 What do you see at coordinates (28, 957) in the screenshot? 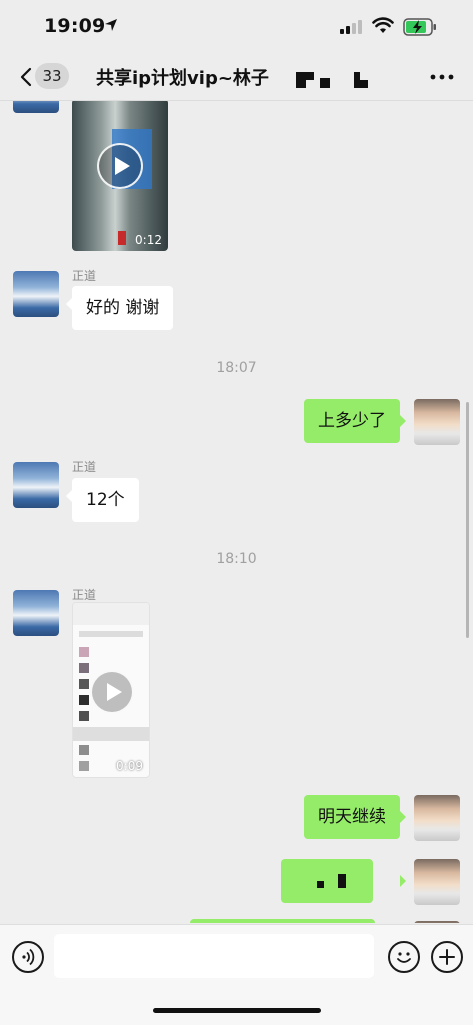
I see `voice-icon` at bounding box center [28, 957].